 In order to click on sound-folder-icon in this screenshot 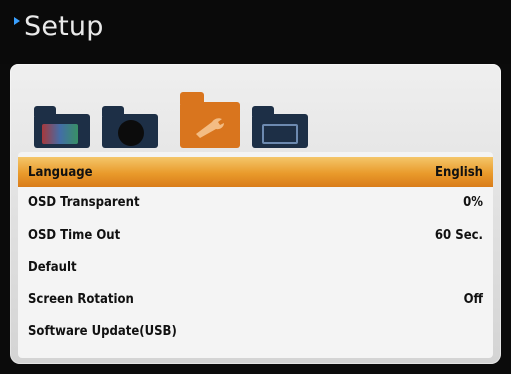, I will do `click(130, 127)`.